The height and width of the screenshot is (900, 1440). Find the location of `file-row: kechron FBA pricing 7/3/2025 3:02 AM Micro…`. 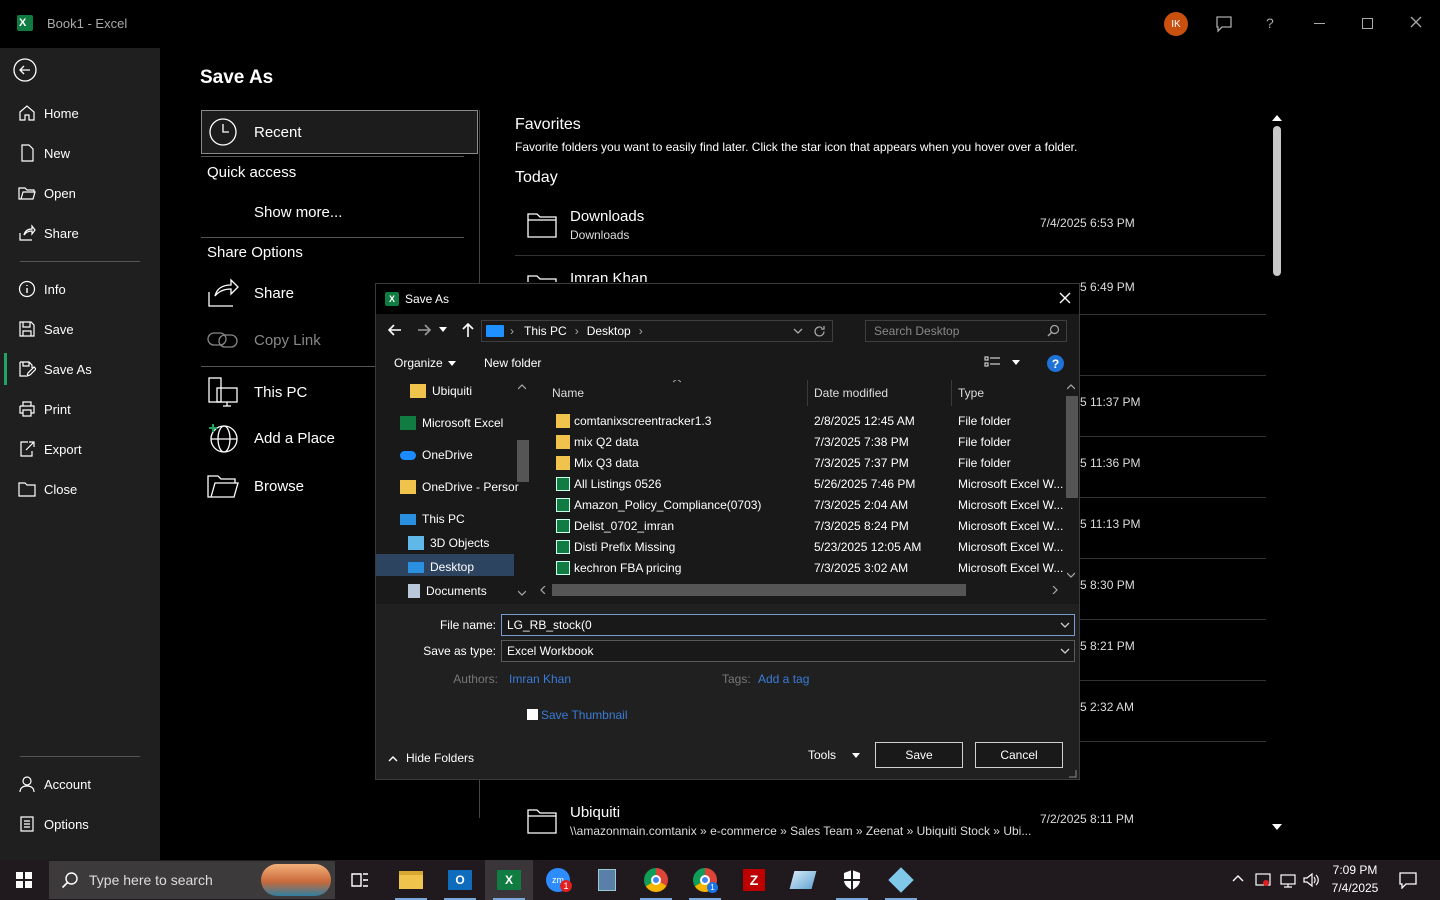

file-row: kechron FBA pricing 7/3/2025 3:02 AM Micro… is located at coordinates (801, 568).